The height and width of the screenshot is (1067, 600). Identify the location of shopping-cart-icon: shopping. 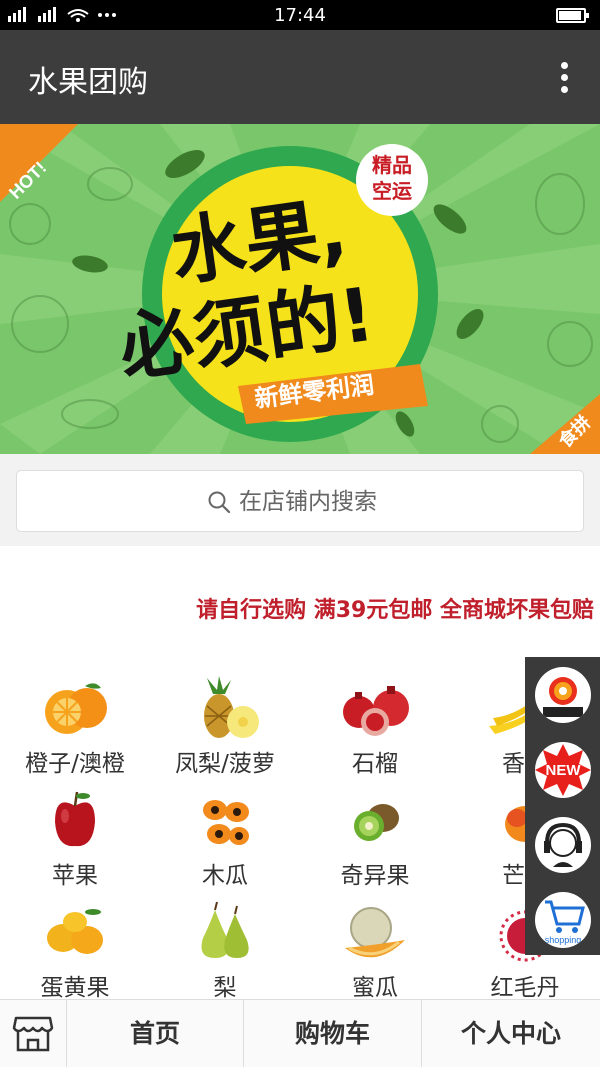
(563, 920).